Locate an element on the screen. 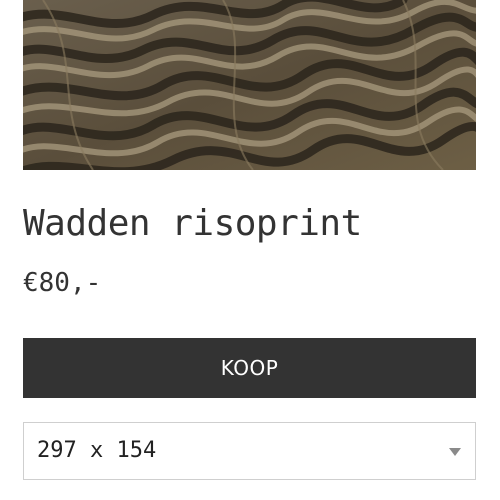 Image resolution: width=500 pixels, height=500 pixels. product-price: €80,- is located at coordinates (62, 283).